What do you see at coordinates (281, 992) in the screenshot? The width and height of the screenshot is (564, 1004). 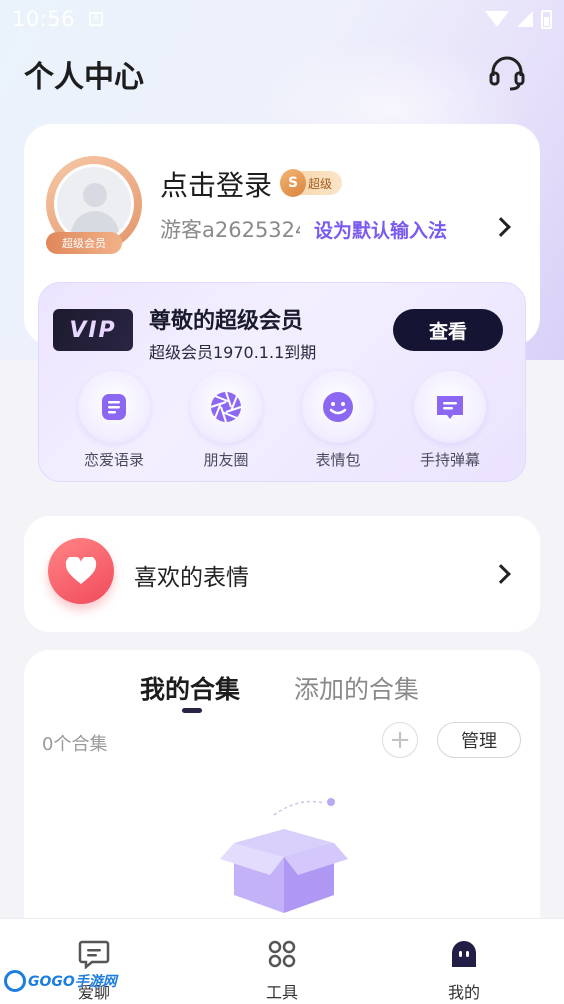 I see `tab-label: 工具` at bounding box center [281, 992].